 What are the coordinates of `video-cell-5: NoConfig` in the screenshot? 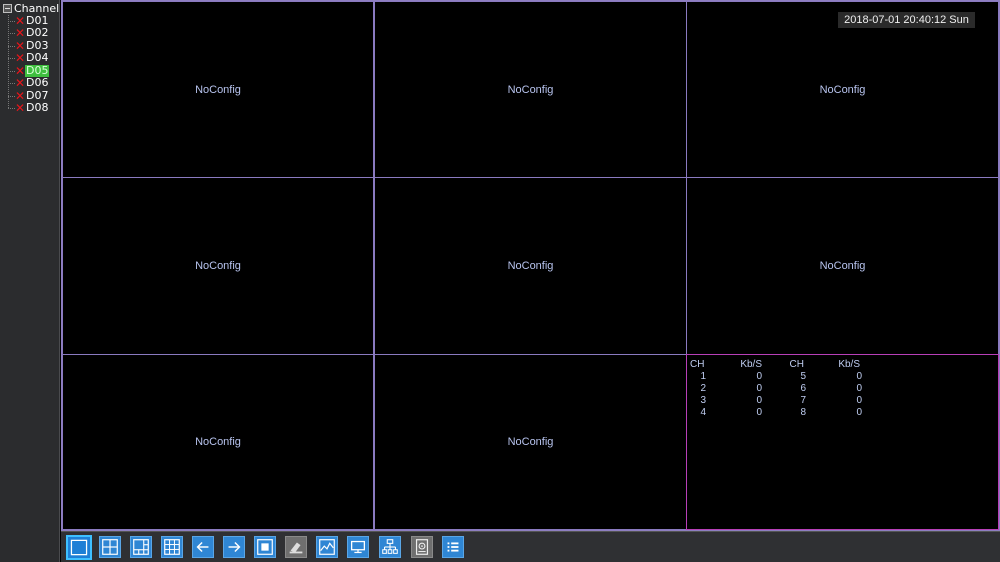 It's located at (530, 266).